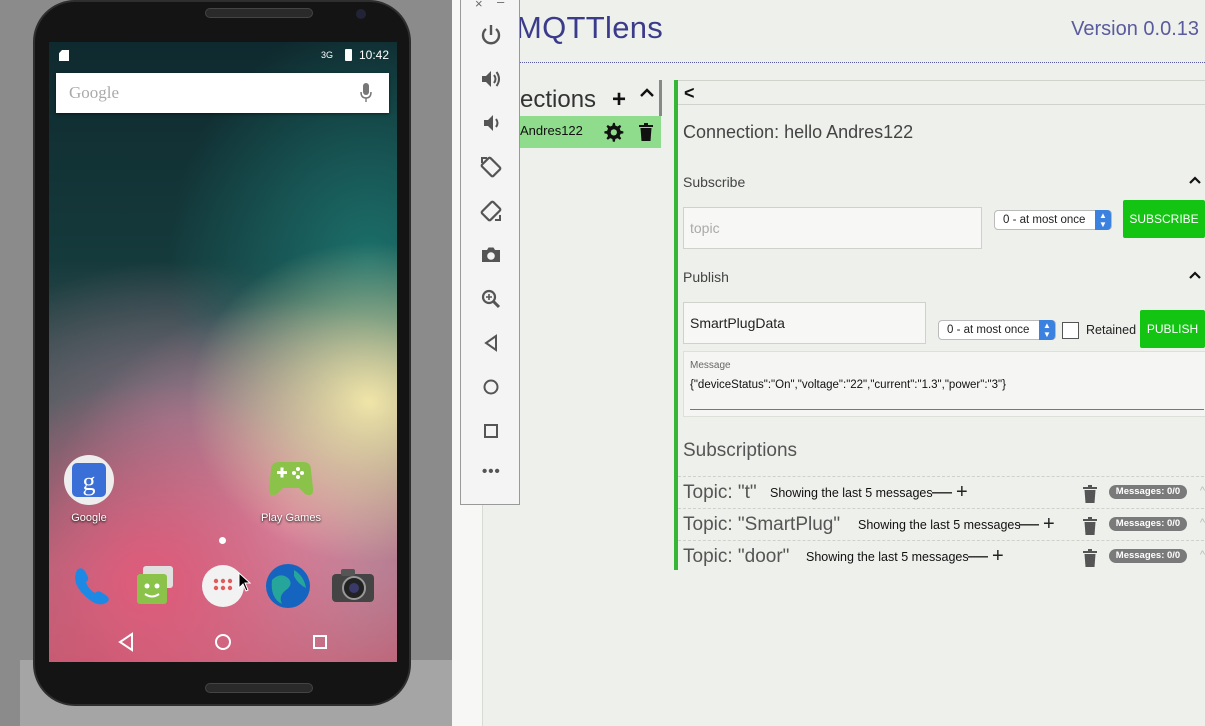 The width and height of the screenshot is (1205, 726). What do you see at coordinates (1111, 330) in the screenshot?
I see `retained-label: Retained` at bounding box center [1111, 330].